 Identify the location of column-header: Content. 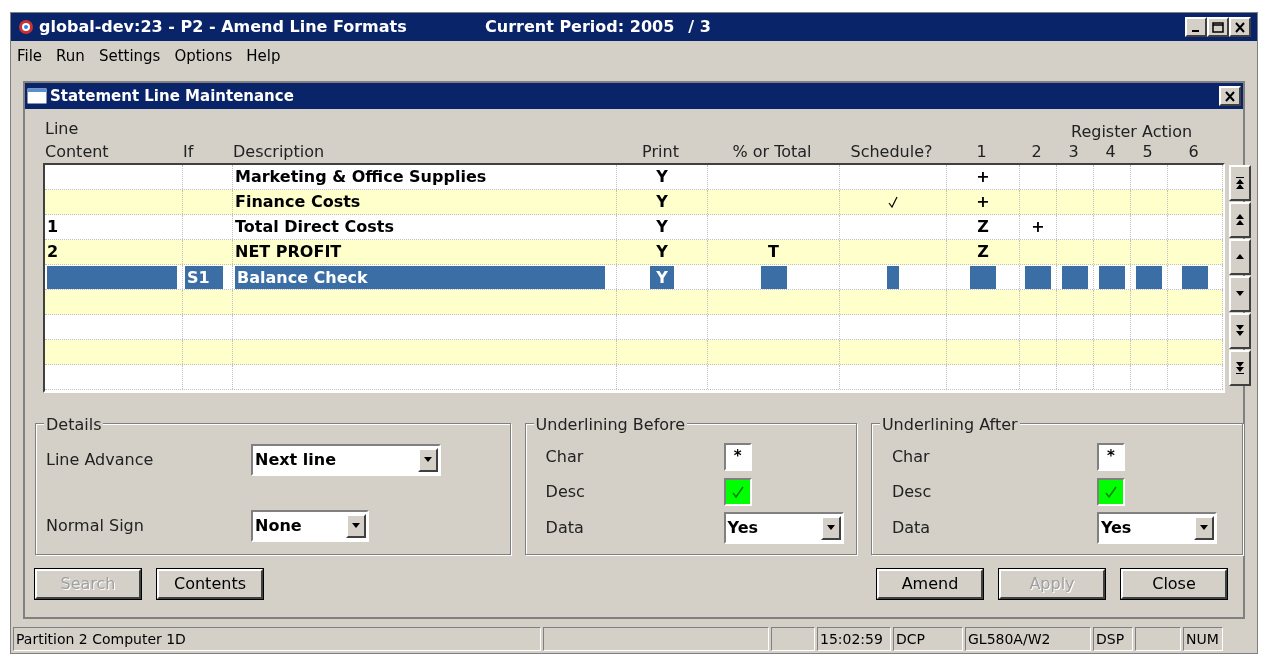
(77, 152).